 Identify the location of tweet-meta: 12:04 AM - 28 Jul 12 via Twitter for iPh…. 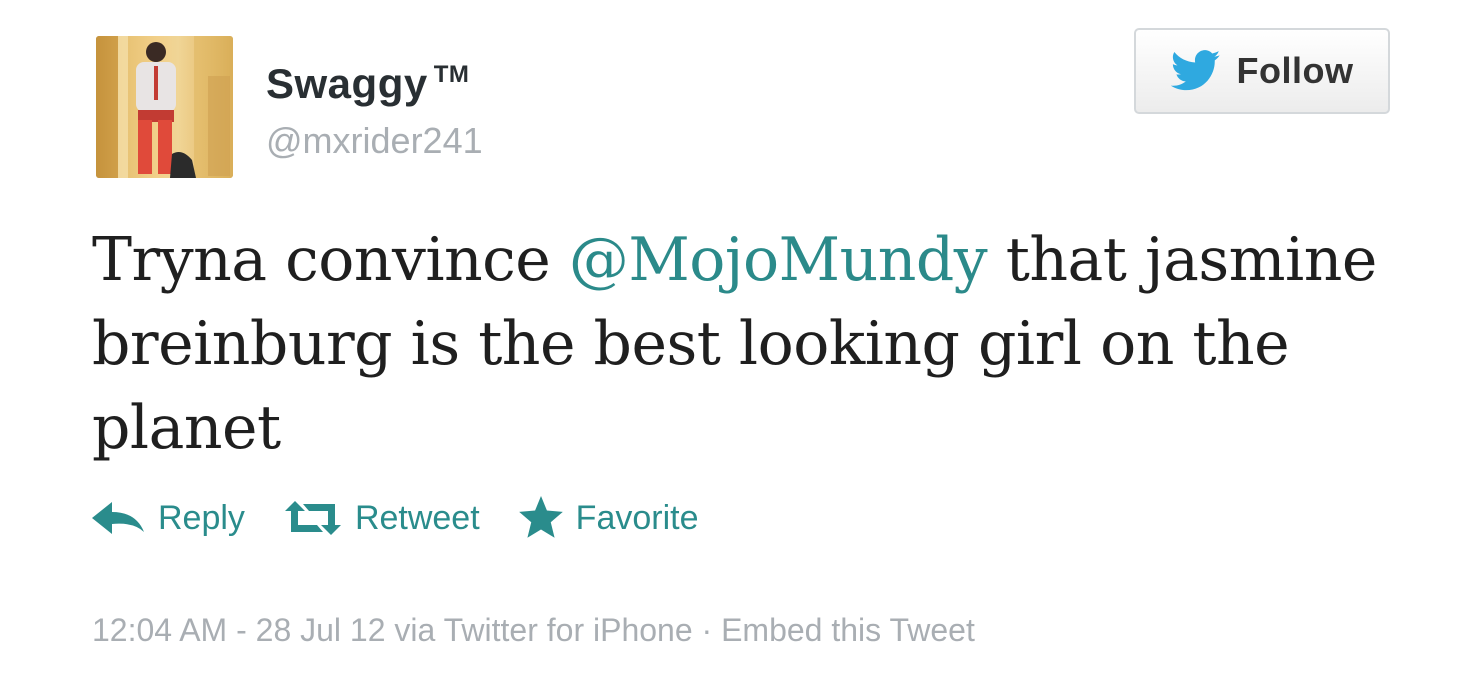
(533, 630).